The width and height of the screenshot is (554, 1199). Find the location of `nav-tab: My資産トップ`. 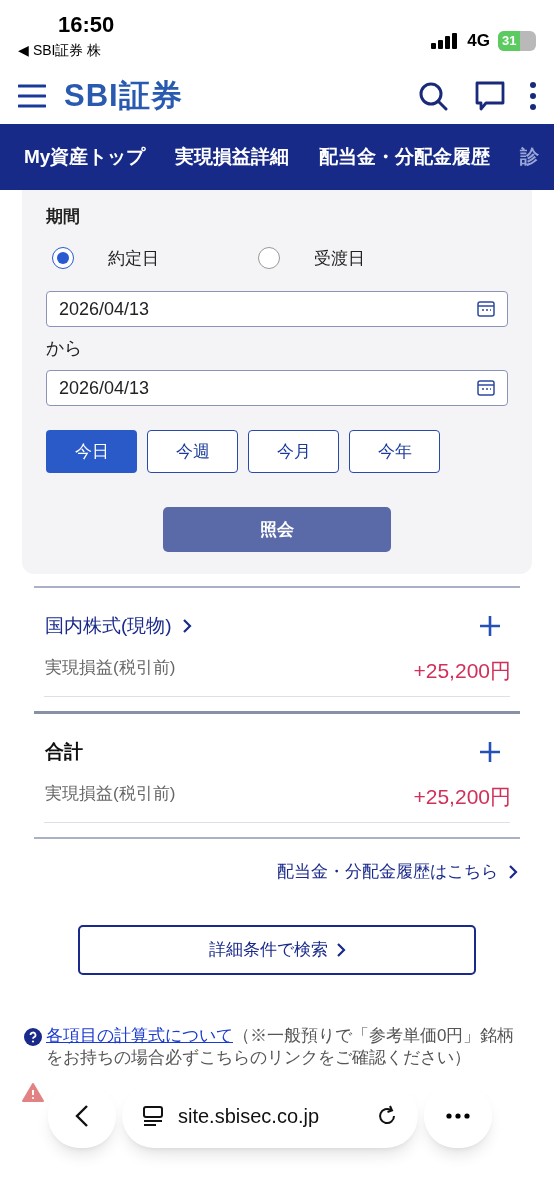

nav-tab: My資産トップ is located at coordinates (85, 157).